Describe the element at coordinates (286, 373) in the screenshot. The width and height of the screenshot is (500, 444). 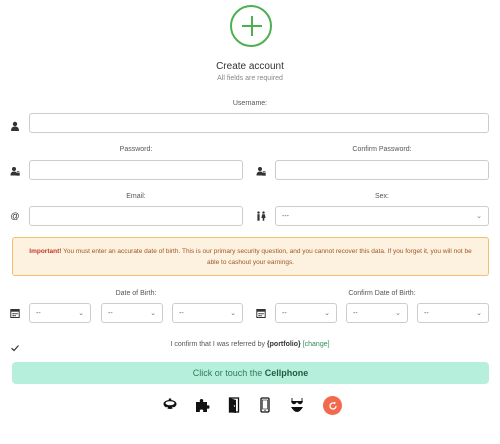
I see `captcha-target: Cellphone` at that location.